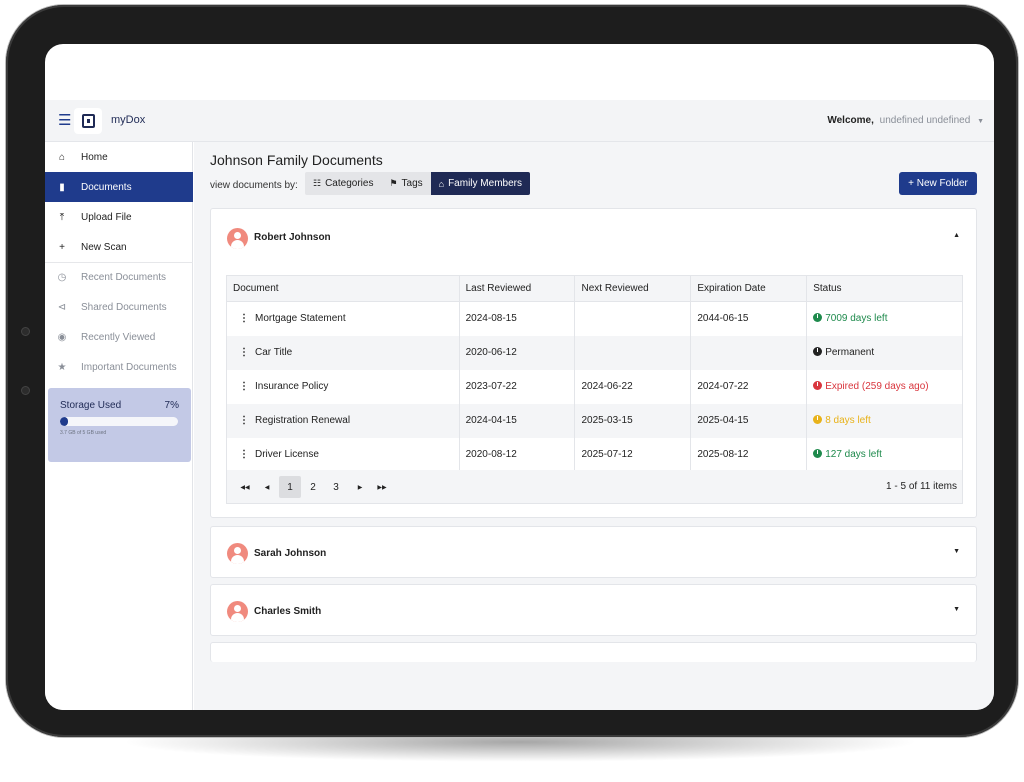  Describe the element at coordinates (382, 487) in the screenshot. I see `last-page-icon: ▶▶` at that location.